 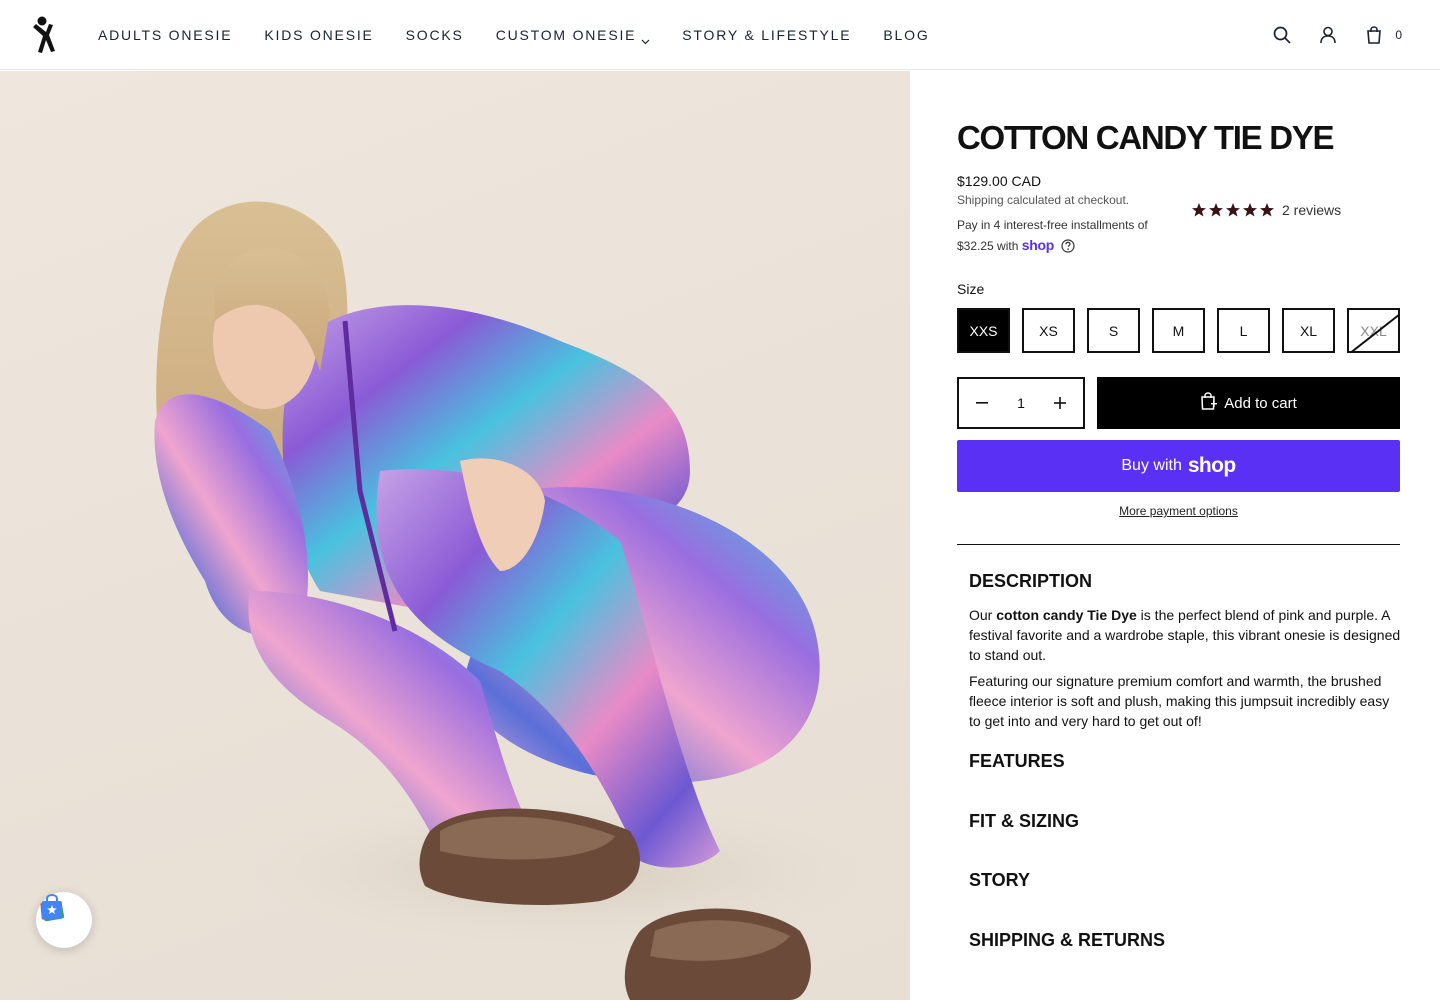 What do you see at coordinates (1060, 403) in the screenshot?
I see `plus-icon` at bounding box center [1060, 403].